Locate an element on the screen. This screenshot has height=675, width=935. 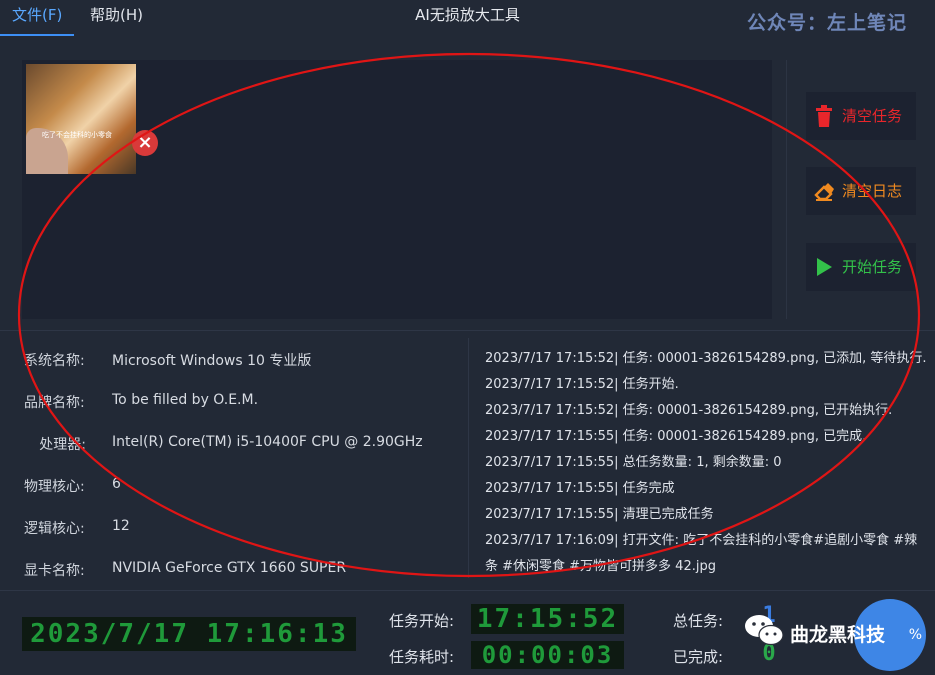
wechat-icon is located at coordinates (764, 630).